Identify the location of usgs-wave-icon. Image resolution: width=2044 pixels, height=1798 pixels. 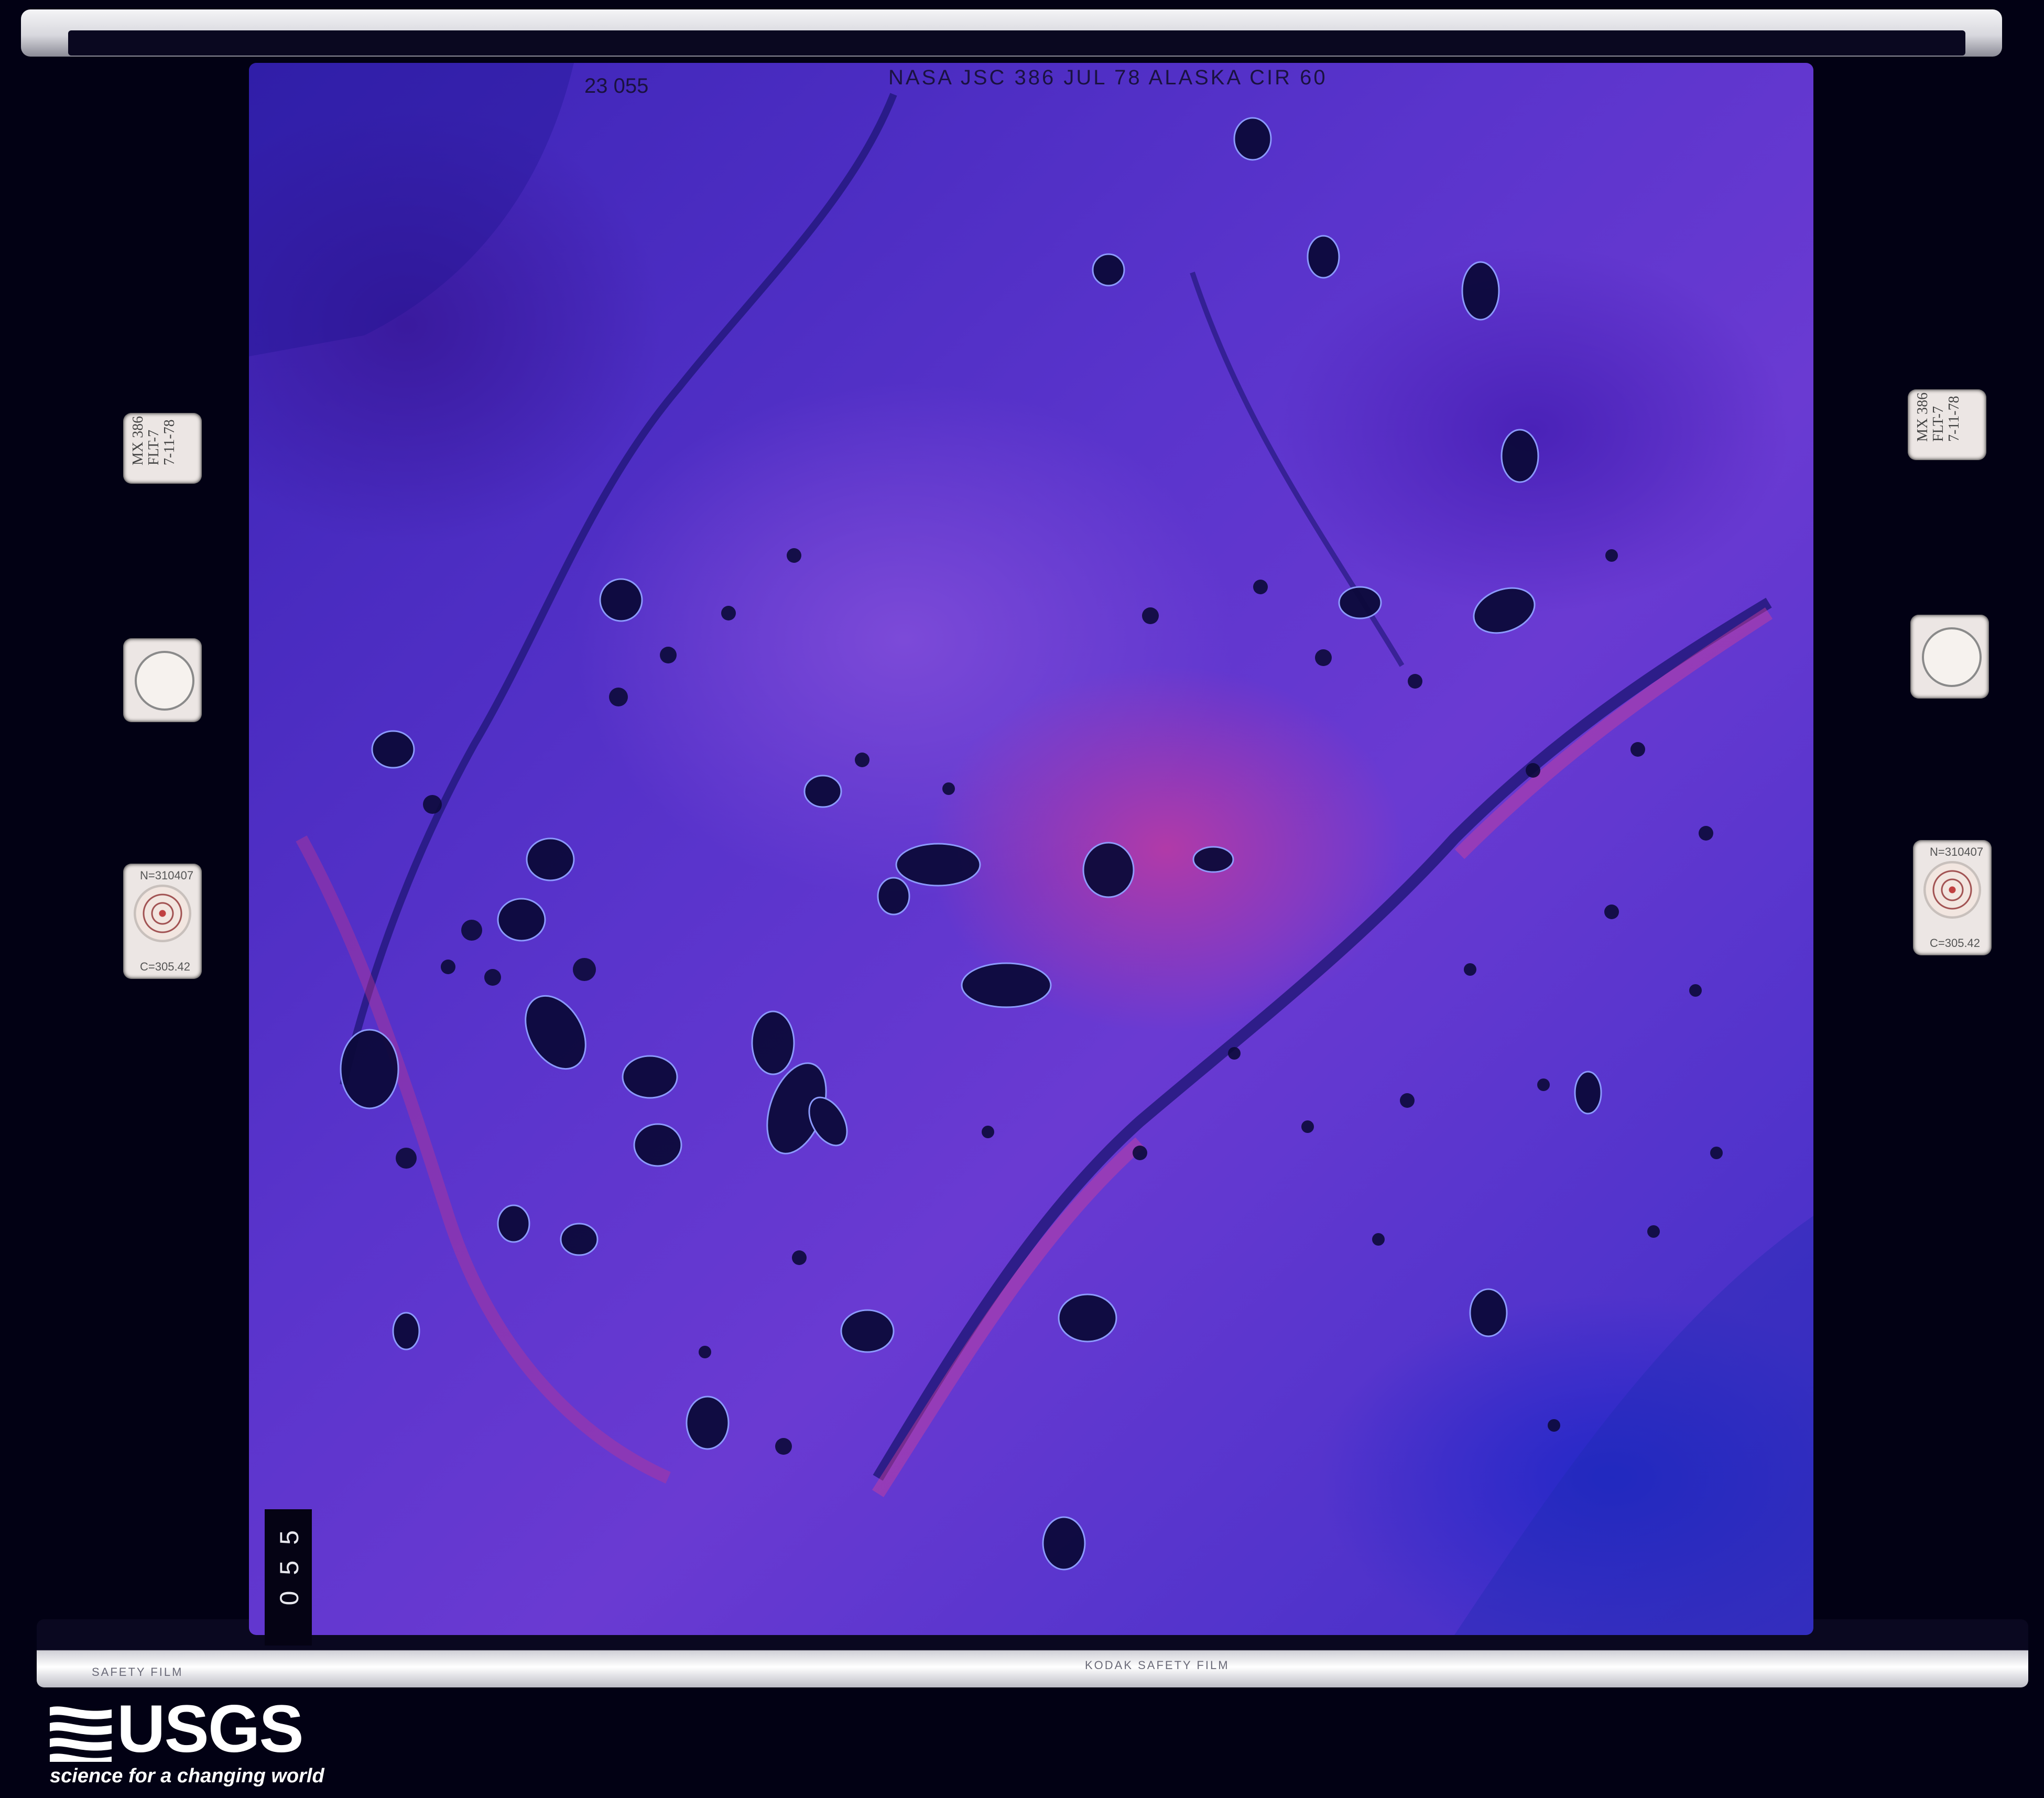
(81, 1734).